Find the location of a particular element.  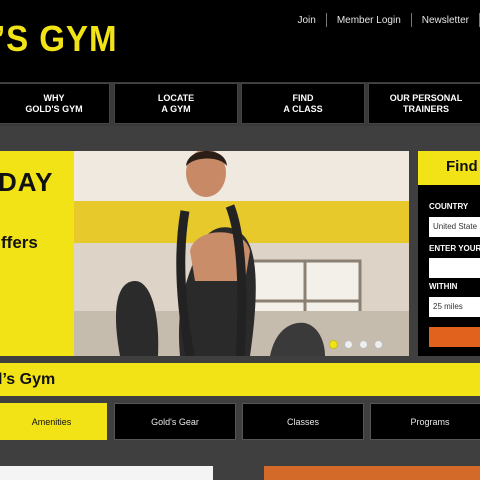

utility-links: Join Member Login Newsletter is located at coordinates (383, 20).